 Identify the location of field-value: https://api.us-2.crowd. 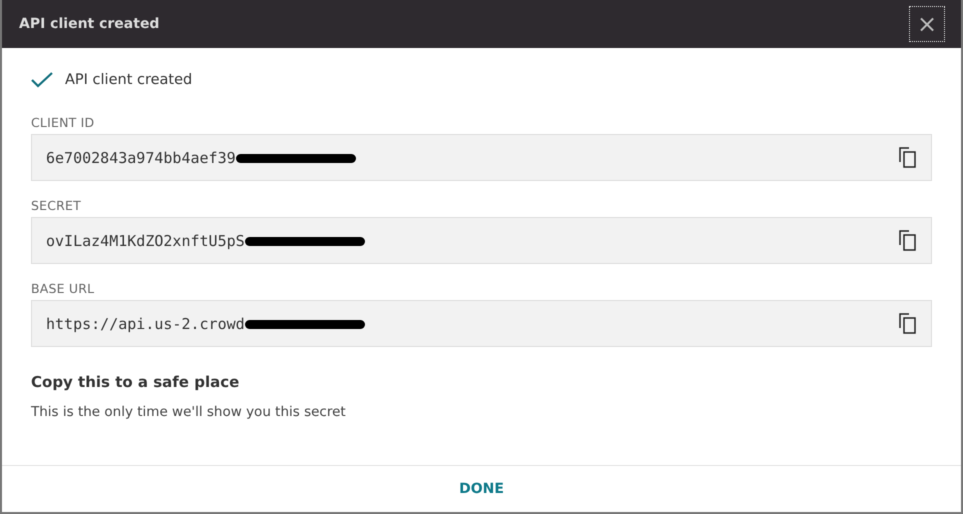
(145, 323).